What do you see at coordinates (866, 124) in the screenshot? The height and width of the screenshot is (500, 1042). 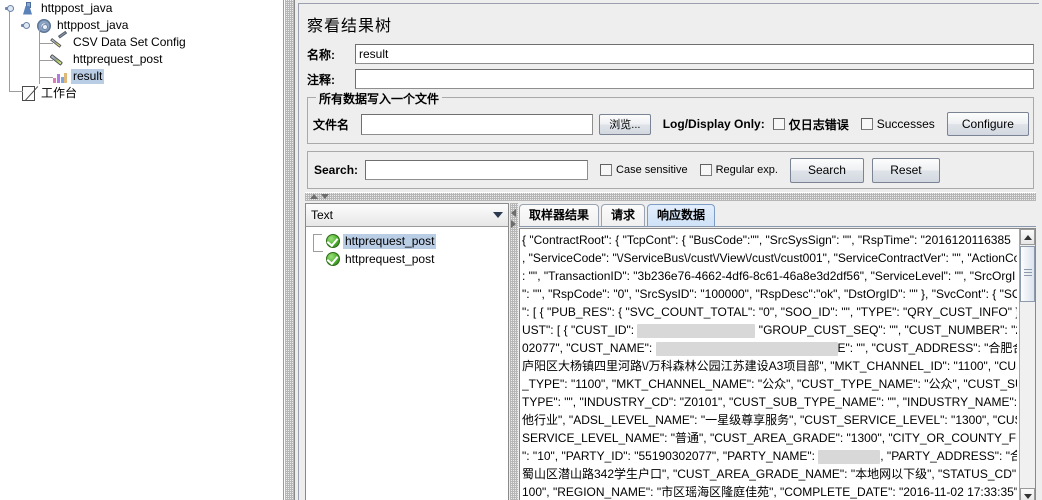 I see `successes-checkbox` at bounding box center [866, 124].